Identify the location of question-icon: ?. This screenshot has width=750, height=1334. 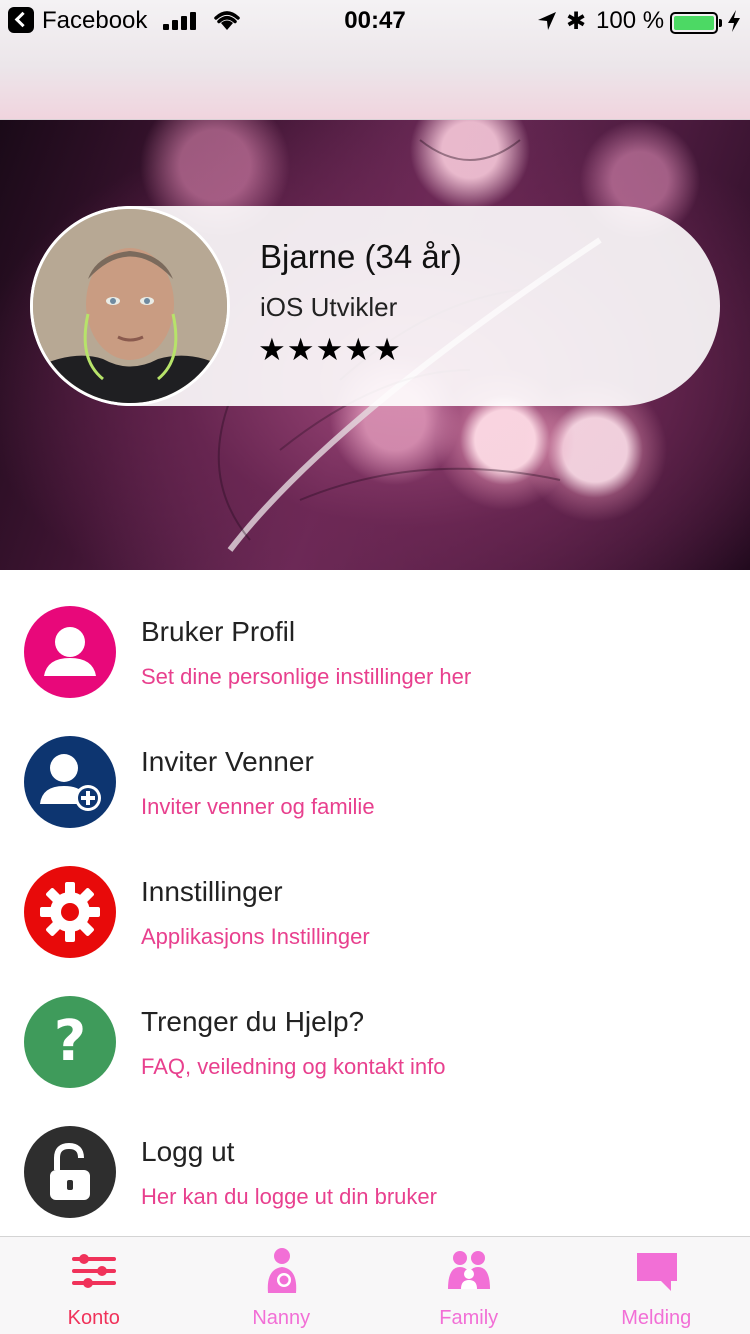
(70, 1042).